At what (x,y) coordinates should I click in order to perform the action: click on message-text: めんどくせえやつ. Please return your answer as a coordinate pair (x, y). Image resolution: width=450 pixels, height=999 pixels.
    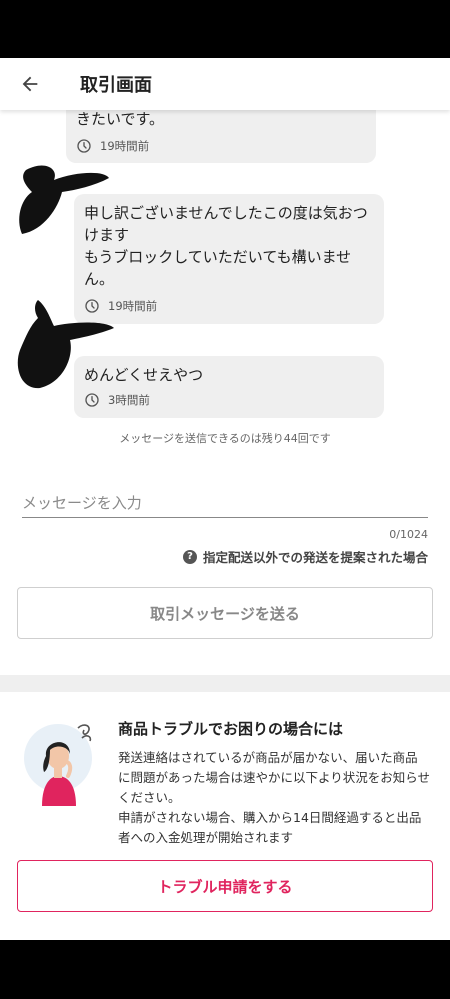
    Looking at the image, I should click on (144, 375).